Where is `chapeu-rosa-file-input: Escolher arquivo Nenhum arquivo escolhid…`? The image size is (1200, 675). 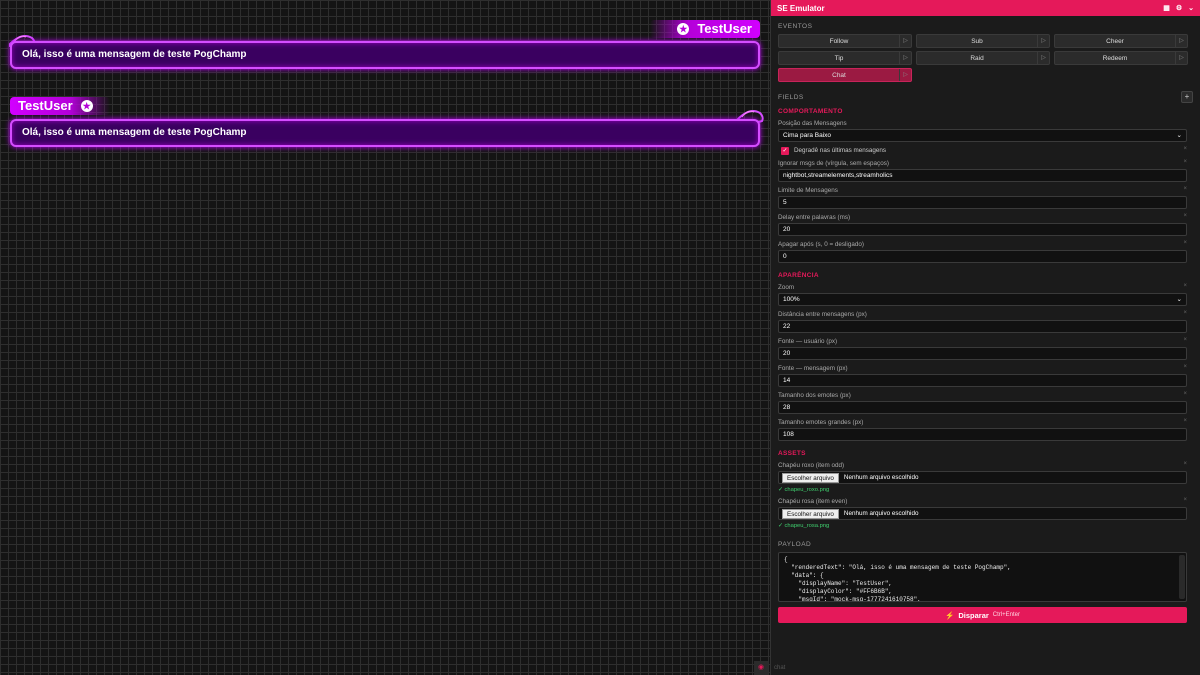 chapeu-rosa-file-input: Escolher arquivo Nenhum arquivo escolhid… is located at coordinates (982, 513).